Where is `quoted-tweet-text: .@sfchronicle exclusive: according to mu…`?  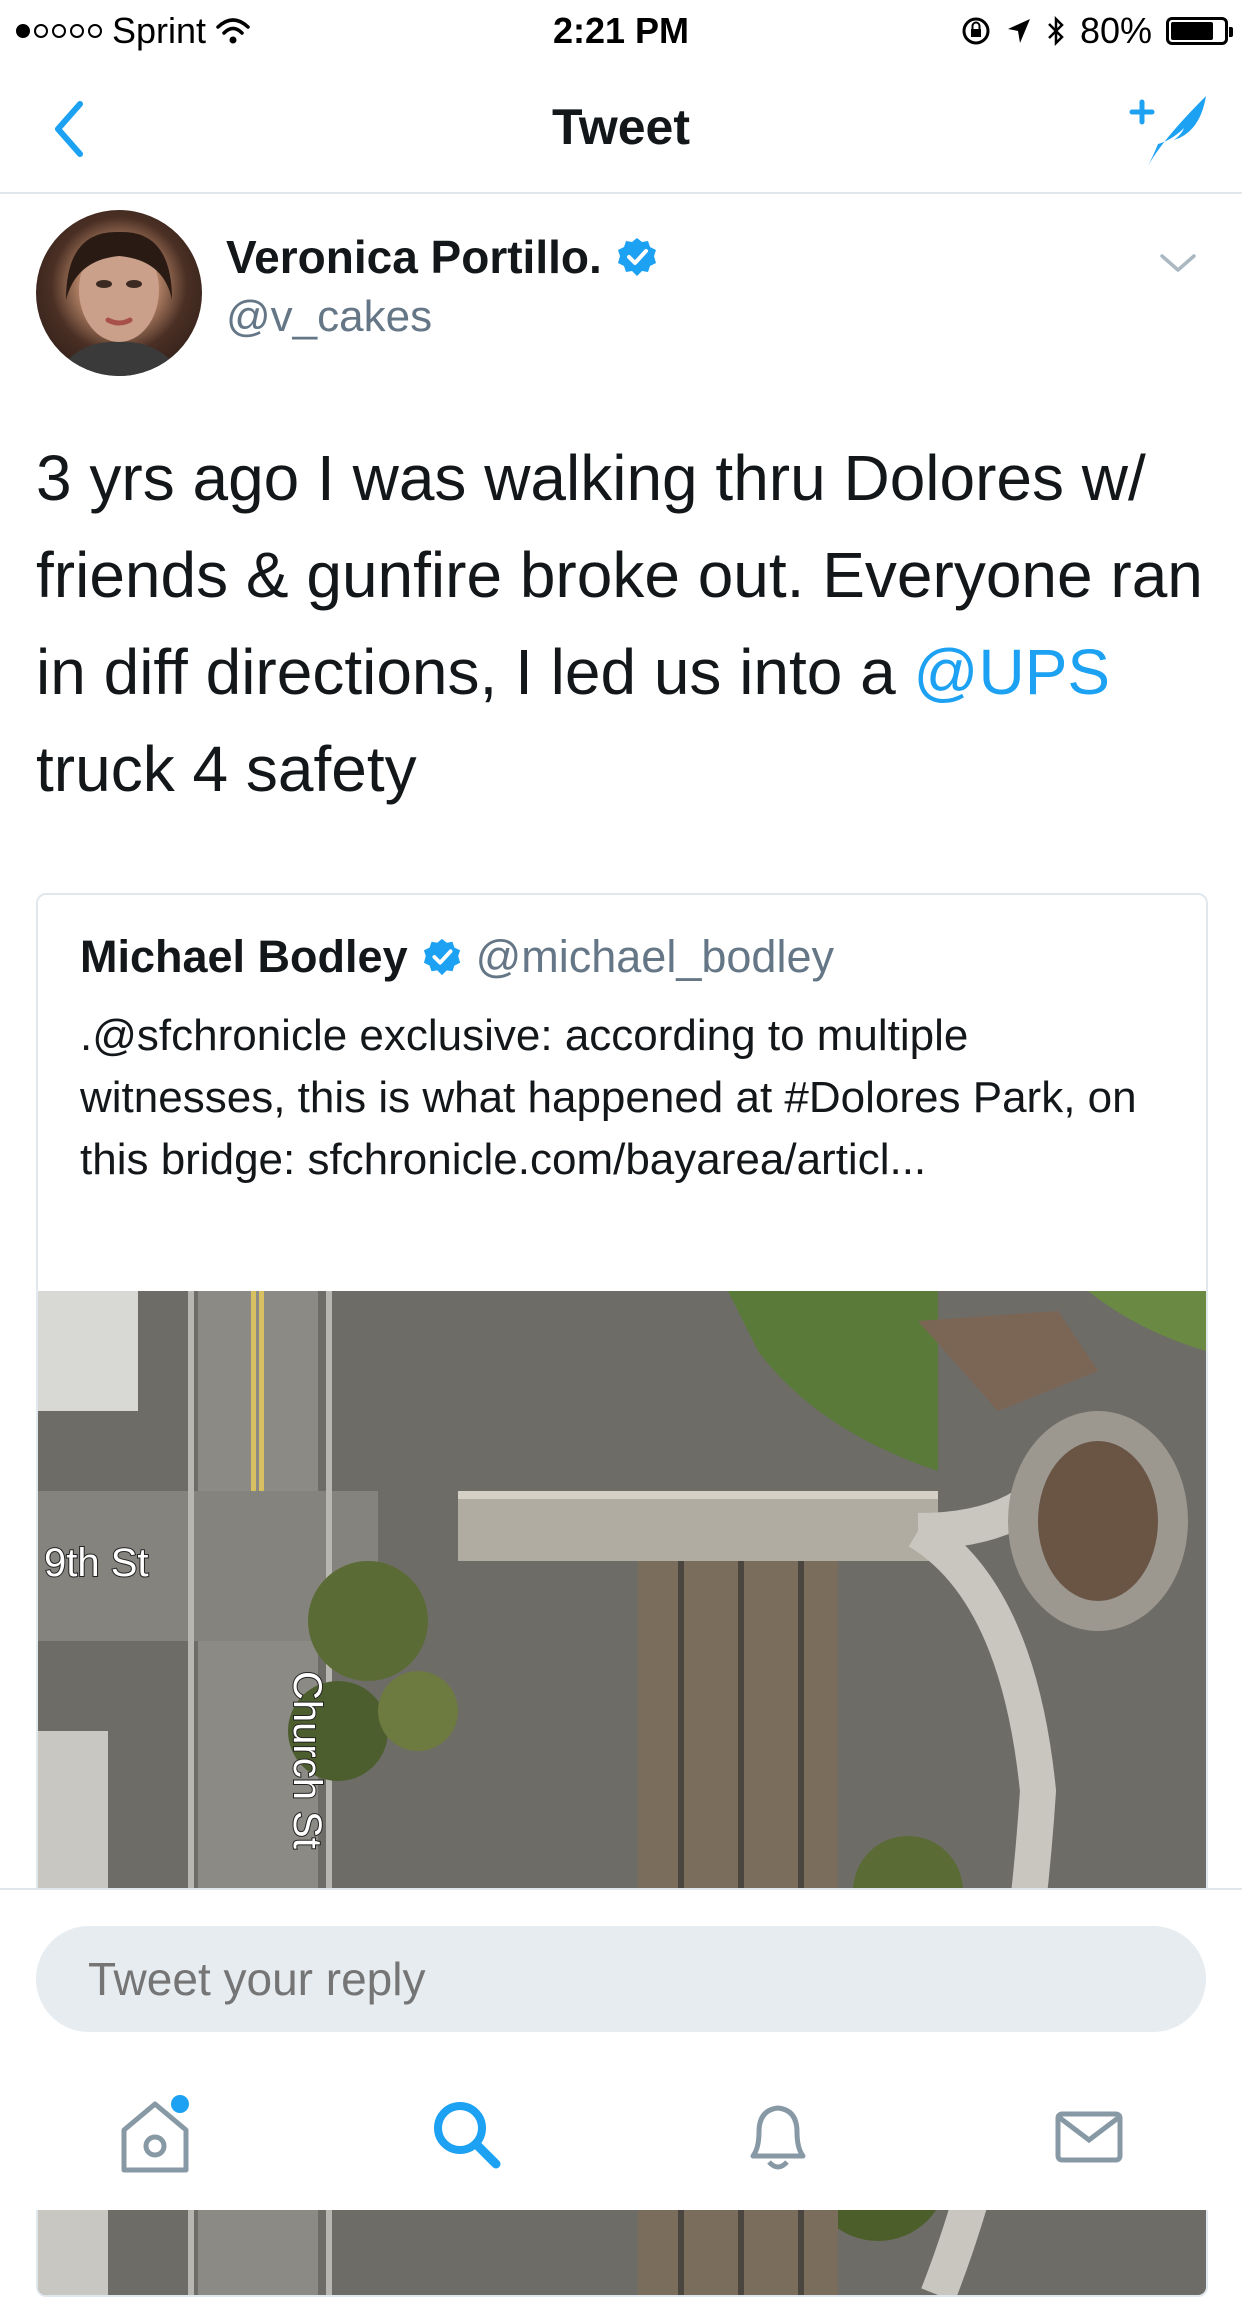
quoted-tweet-text: .@sfchronicle exclusive: according to mu… is located at coordinates (608, 1097).